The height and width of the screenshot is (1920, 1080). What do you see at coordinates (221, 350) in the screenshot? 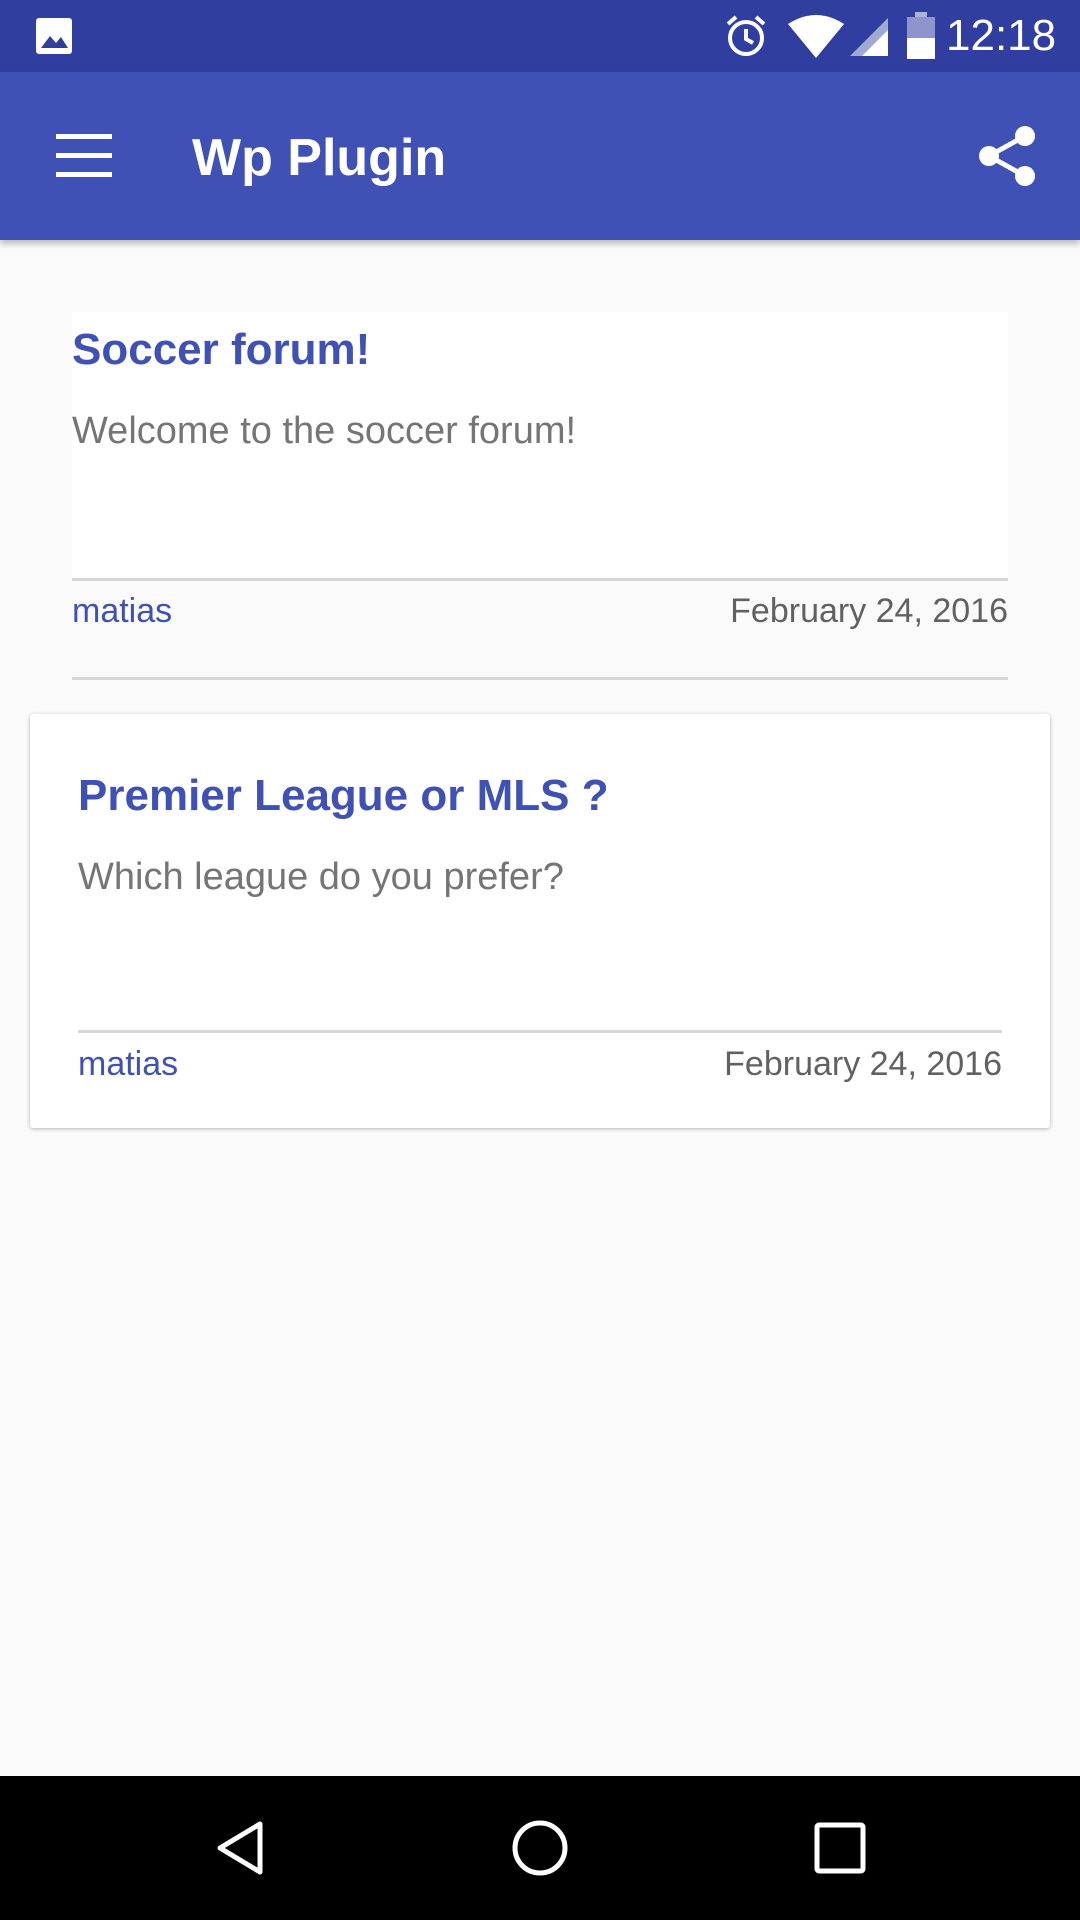
I see `post-title: Soccer forum!` at bounding box center [221, 350].